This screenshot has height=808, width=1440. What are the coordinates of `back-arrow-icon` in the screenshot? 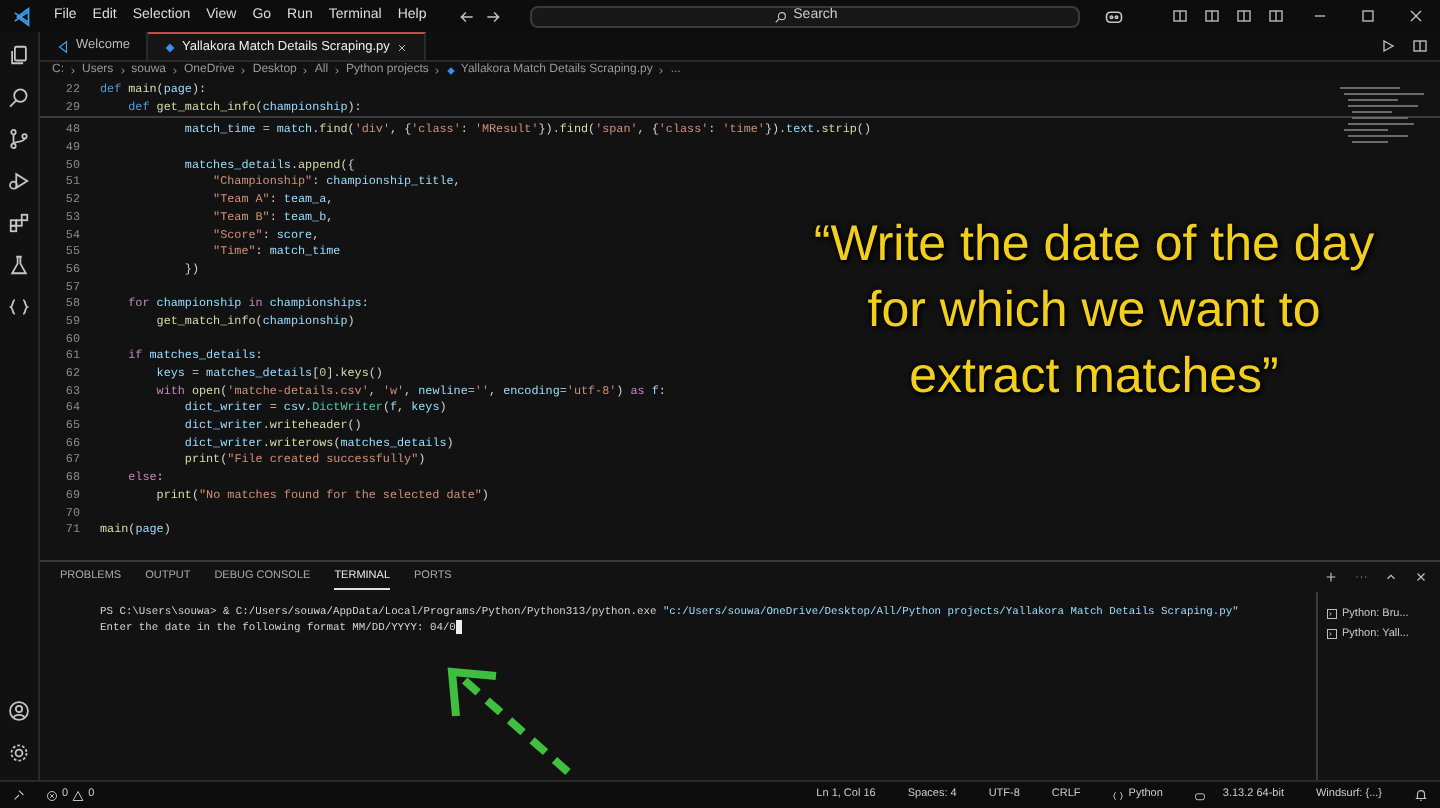 It's located at (467, 16).